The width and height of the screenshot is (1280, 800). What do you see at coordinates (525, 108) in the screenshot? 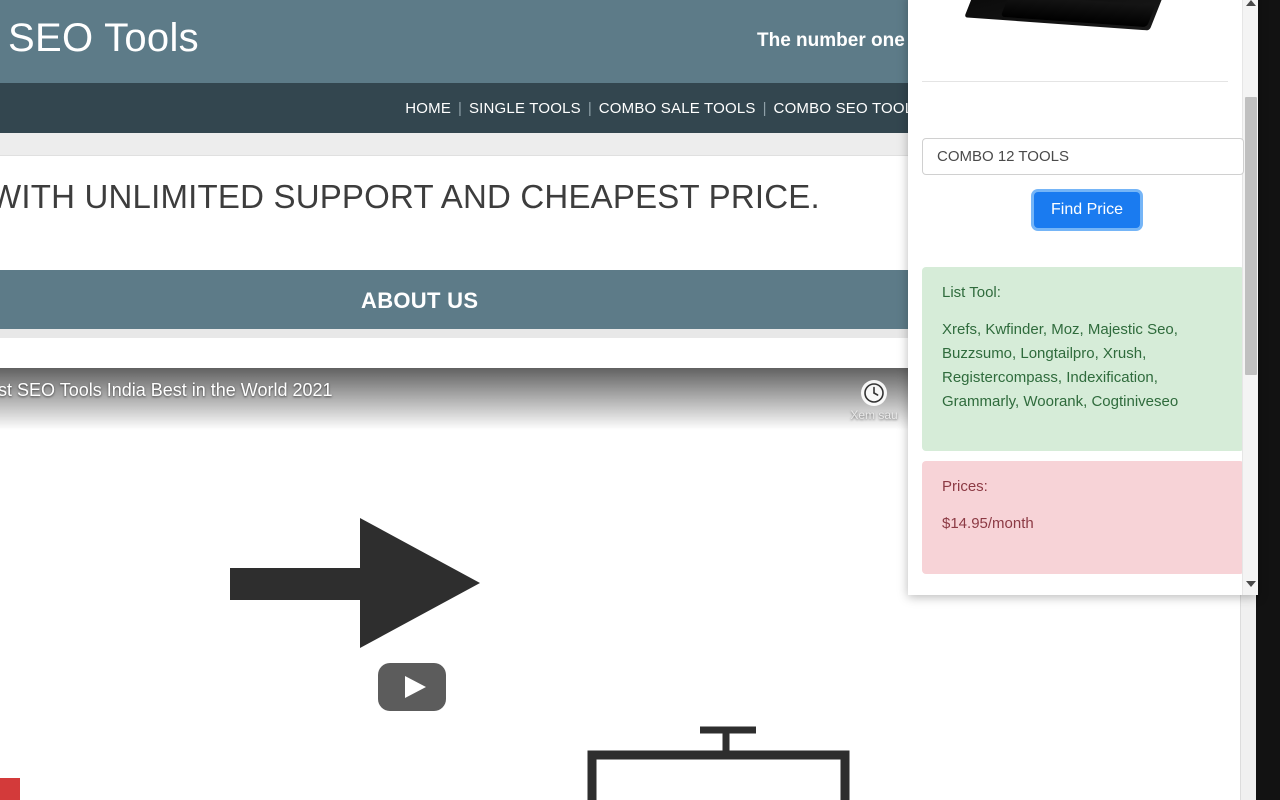
I see `nav-item-single-tools: SINGLE TOOLS` at bounding box center [525, 108].